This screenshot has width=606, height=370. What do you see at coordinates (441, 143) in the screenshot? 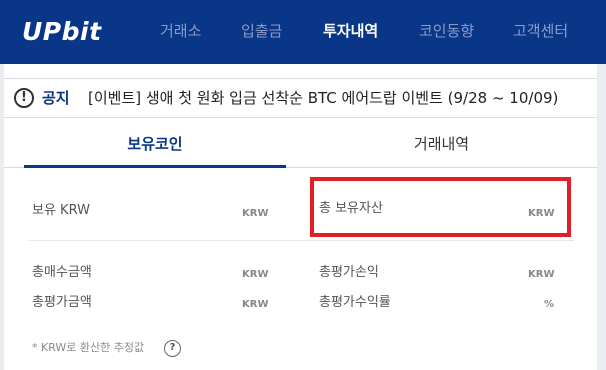
I see `tab-transactions: 거래내역` at bounding box center [441, 143].